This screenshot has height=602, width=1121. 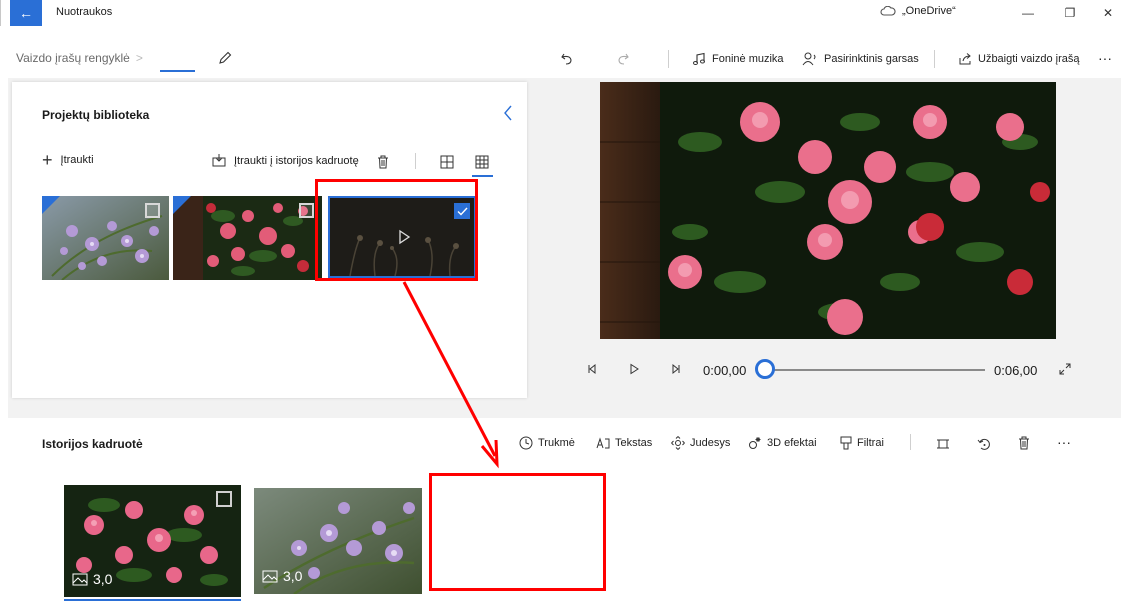 What do you see at coordinates (748, 59) in the screenshot?
I see `background-music-label: Foninė muzika` at bounding box center [748, 59].